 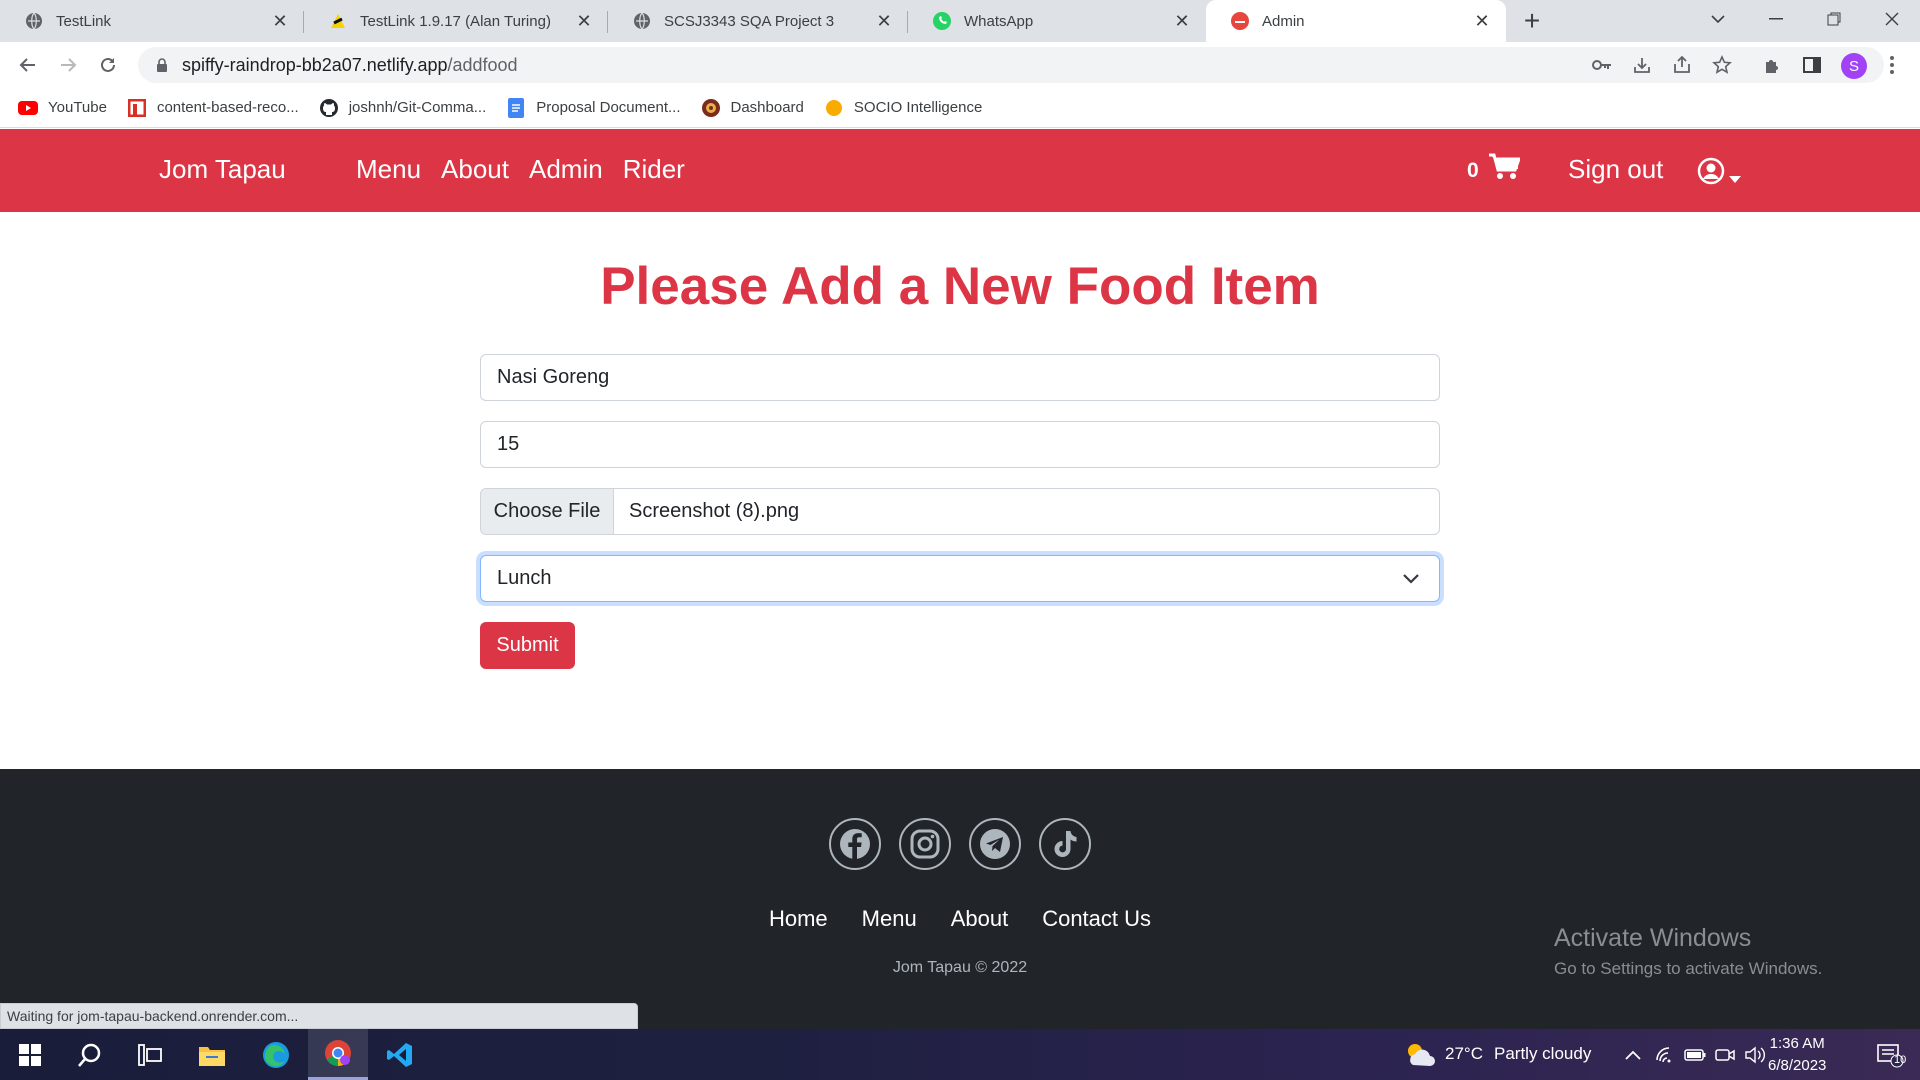 What do you see at coordinates (960, 377) in the screenshot?
I see `food-name-input: Nasi Goreng` at bounding box center [960, 377].